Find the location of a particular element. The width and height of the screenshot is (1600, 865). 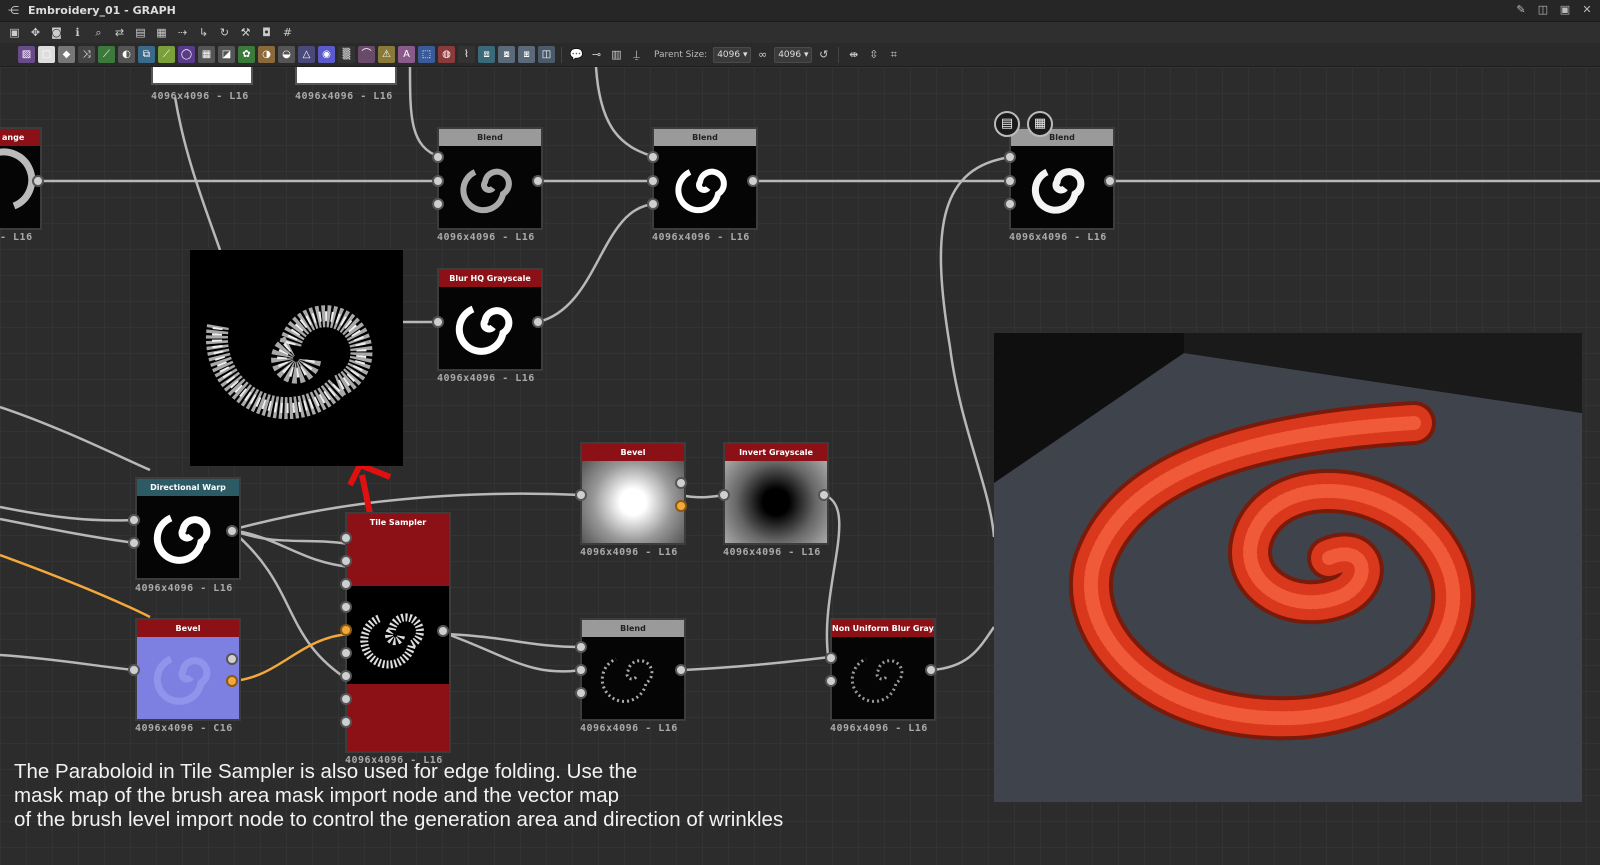

input-icon: ⧇ is located at coordinates (506, 54).